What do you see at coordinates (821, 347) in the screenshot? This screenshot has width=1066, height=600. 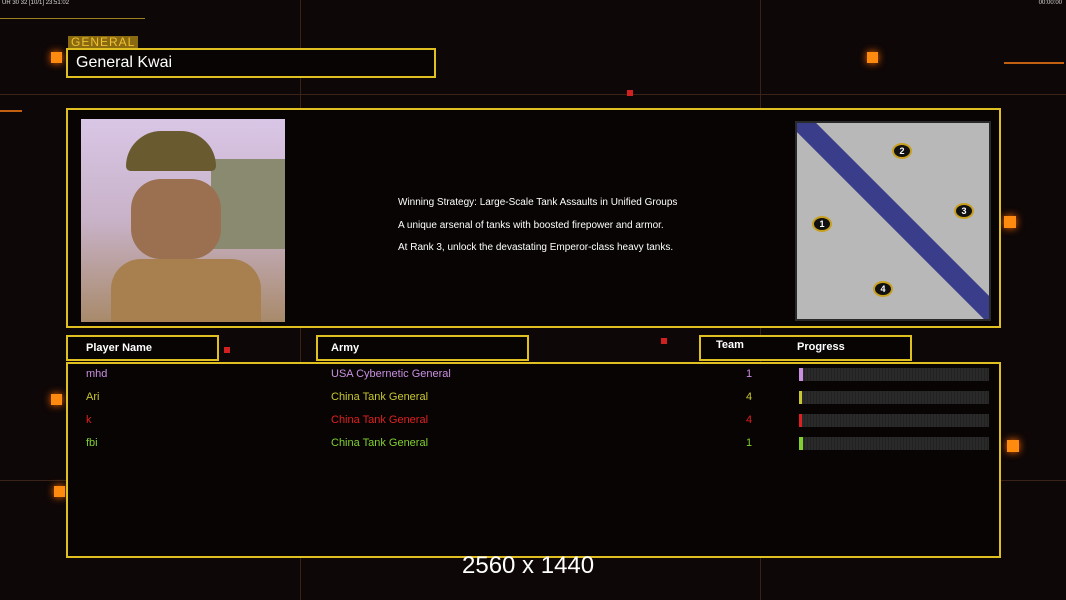 I see `column-header-progress: Progress` at bounding box center [821, 347].